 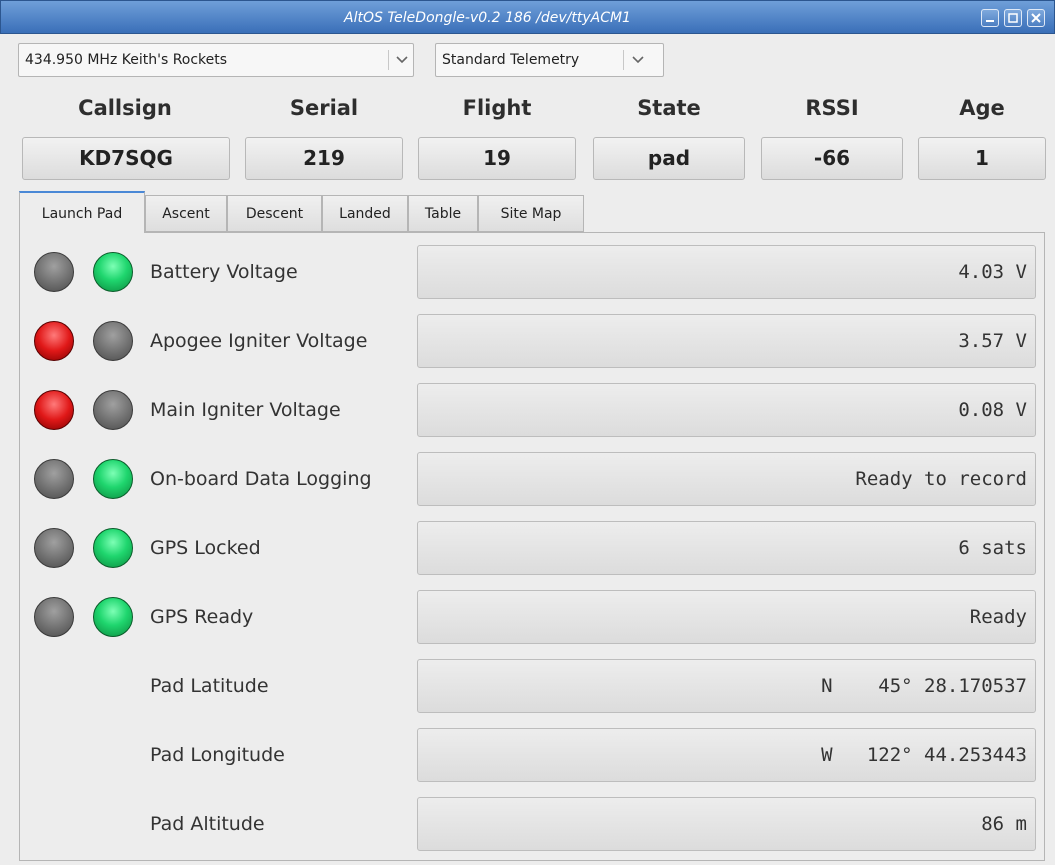 What do you see at coordinates (511, 60) in the screenshot?
I see `telemetry-value: Standard Telemetry` at bounding box center [511, 60].